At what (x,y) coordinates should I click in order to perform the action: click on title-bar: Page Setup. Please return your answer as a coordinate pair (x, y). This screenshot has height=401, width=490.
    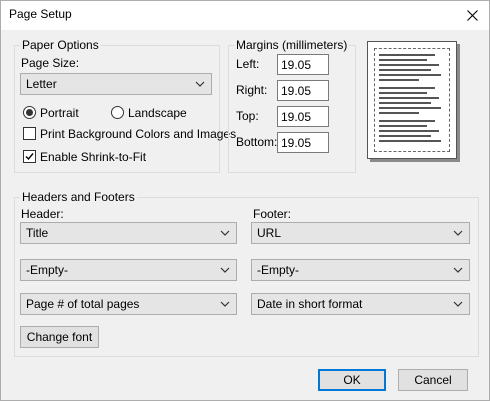
    Looking at the image, I should click on (245, 15).